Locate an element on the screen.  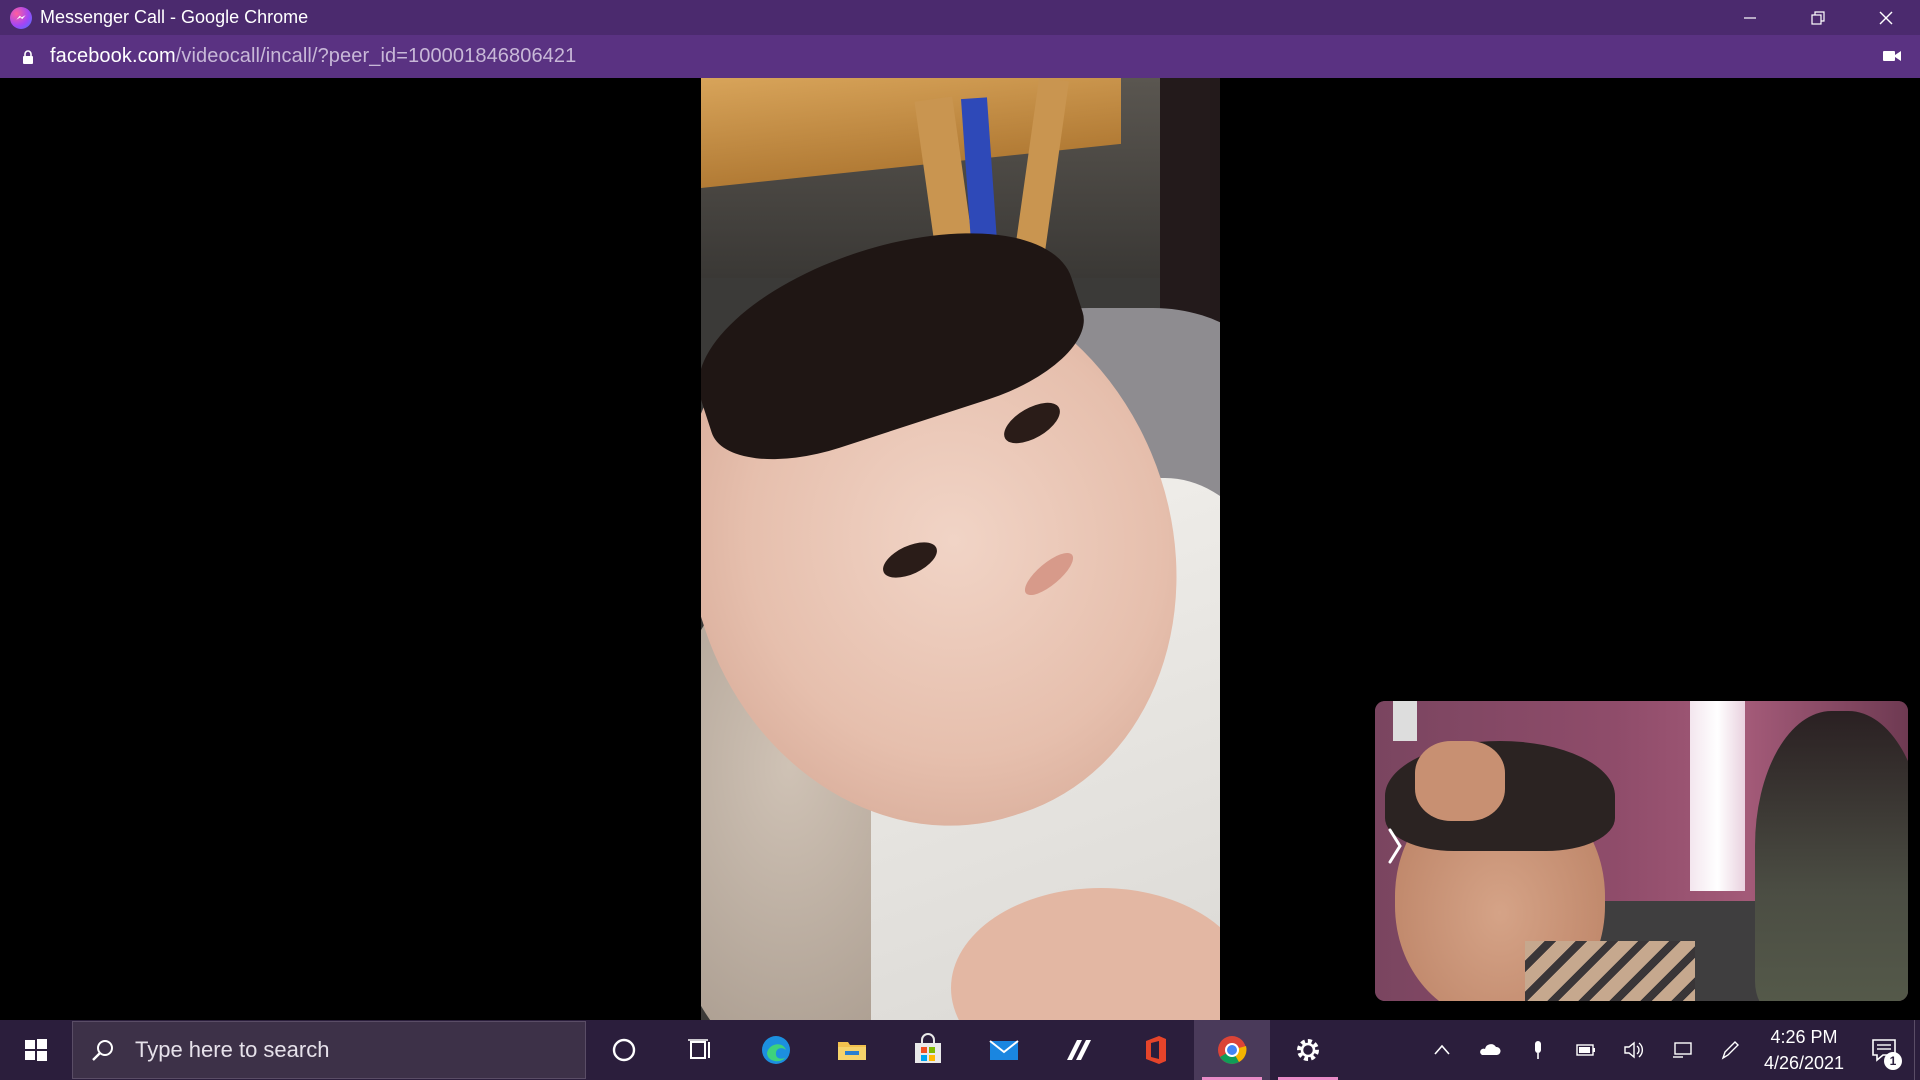
microphone-button is located at coordinates (1538, 1050).